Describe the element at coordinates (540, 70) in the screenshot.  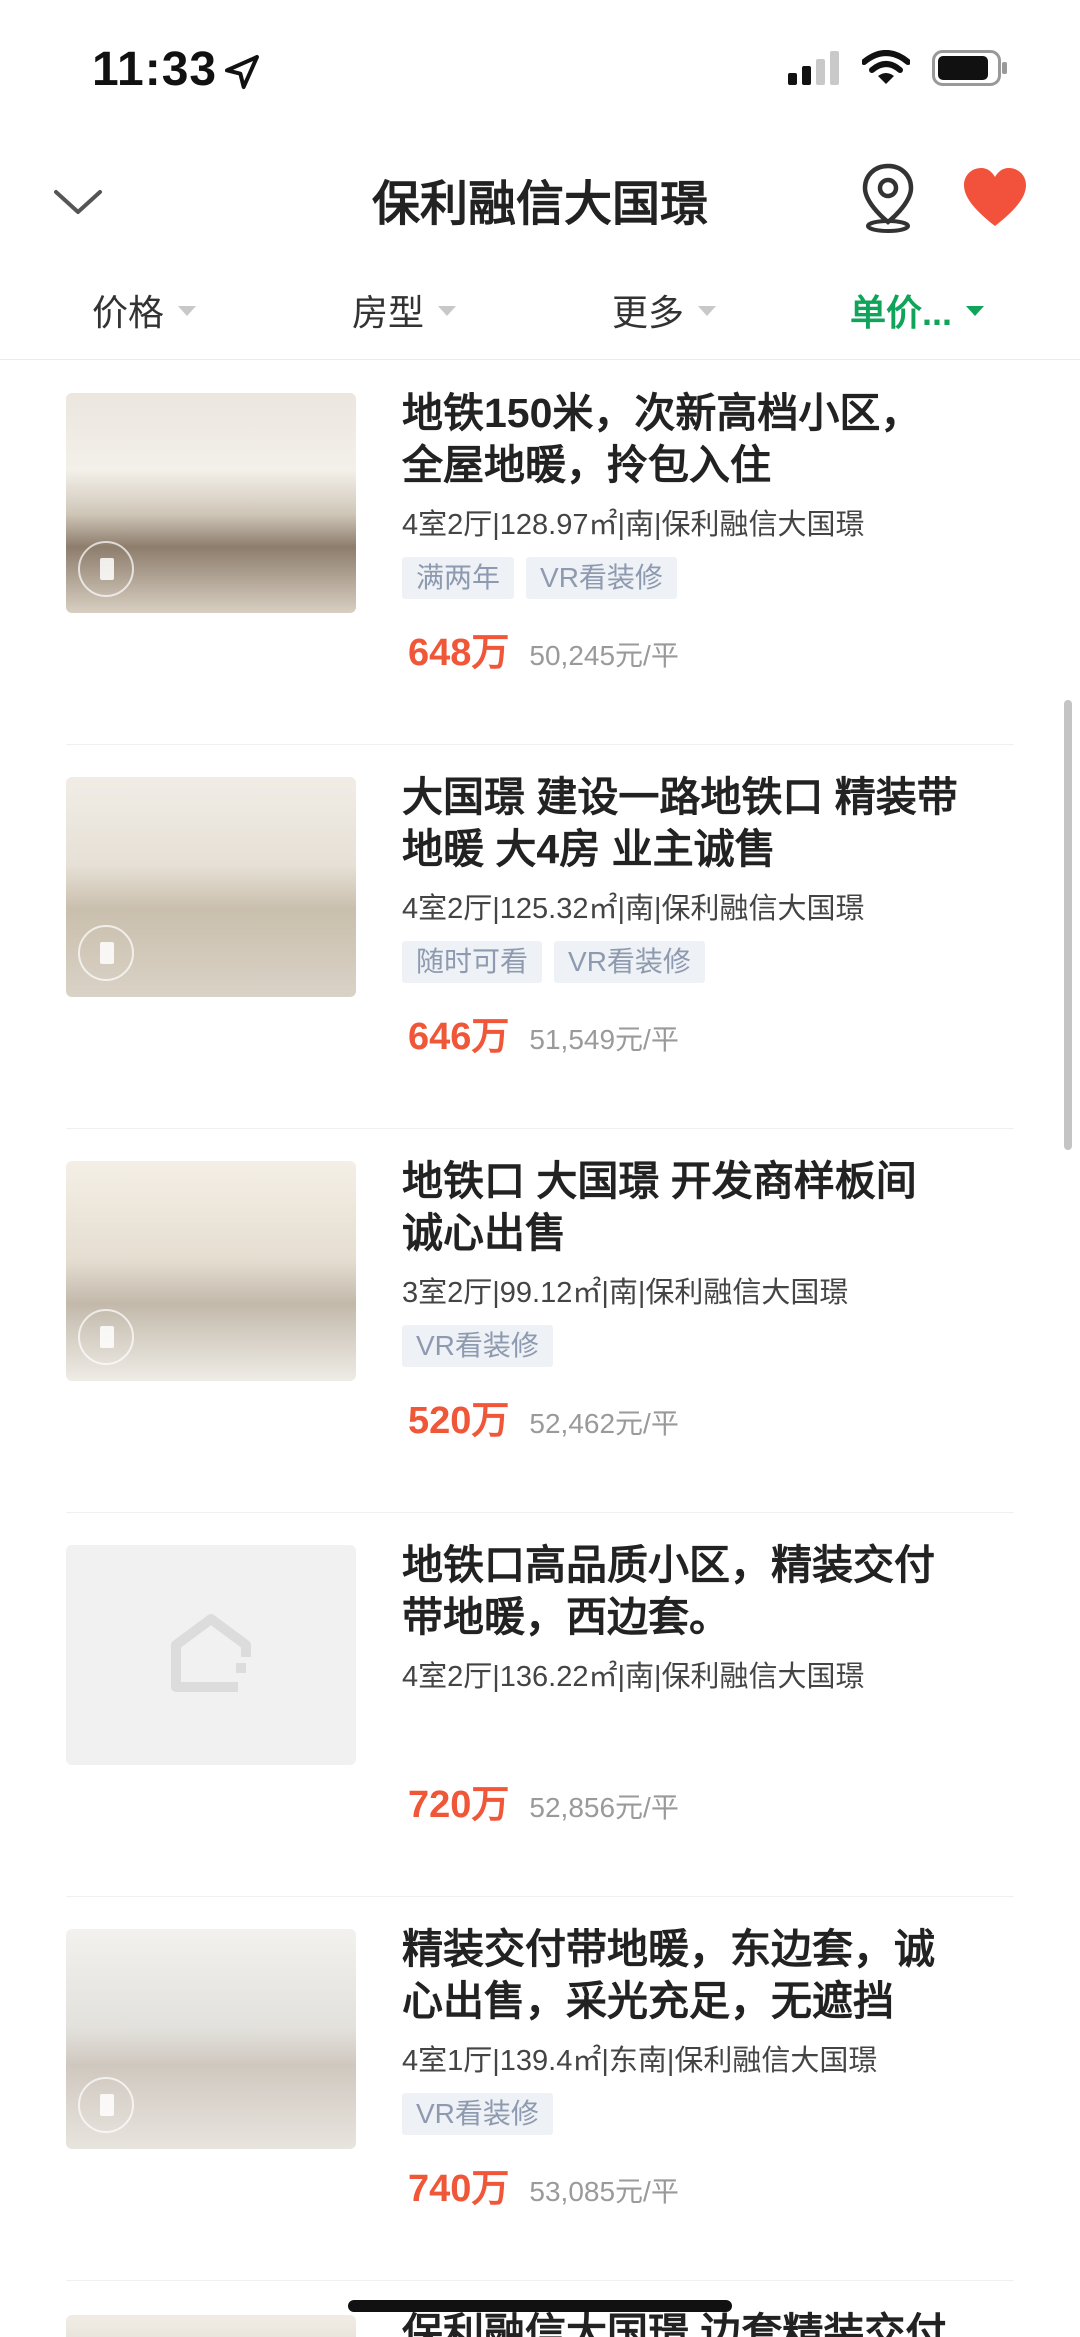
I see `status-bar: 11:33` at that location.